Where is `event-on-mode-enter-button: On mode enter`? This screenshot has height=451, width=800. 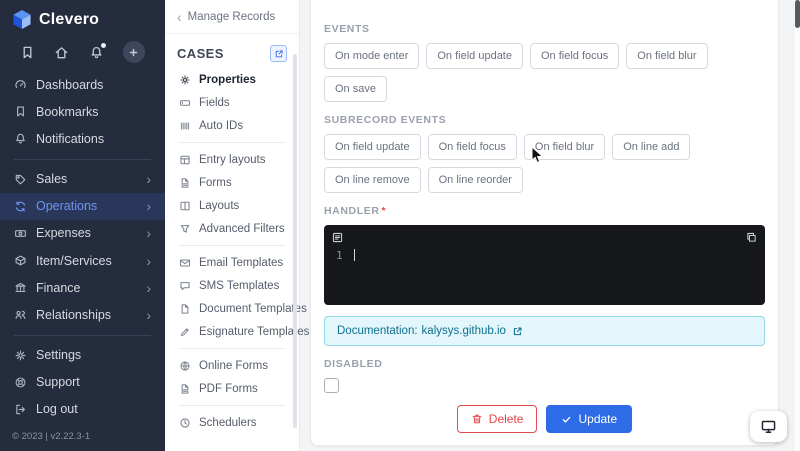
event-on-mode-enter-button: On mode enter is located at coordinates (372, 56).